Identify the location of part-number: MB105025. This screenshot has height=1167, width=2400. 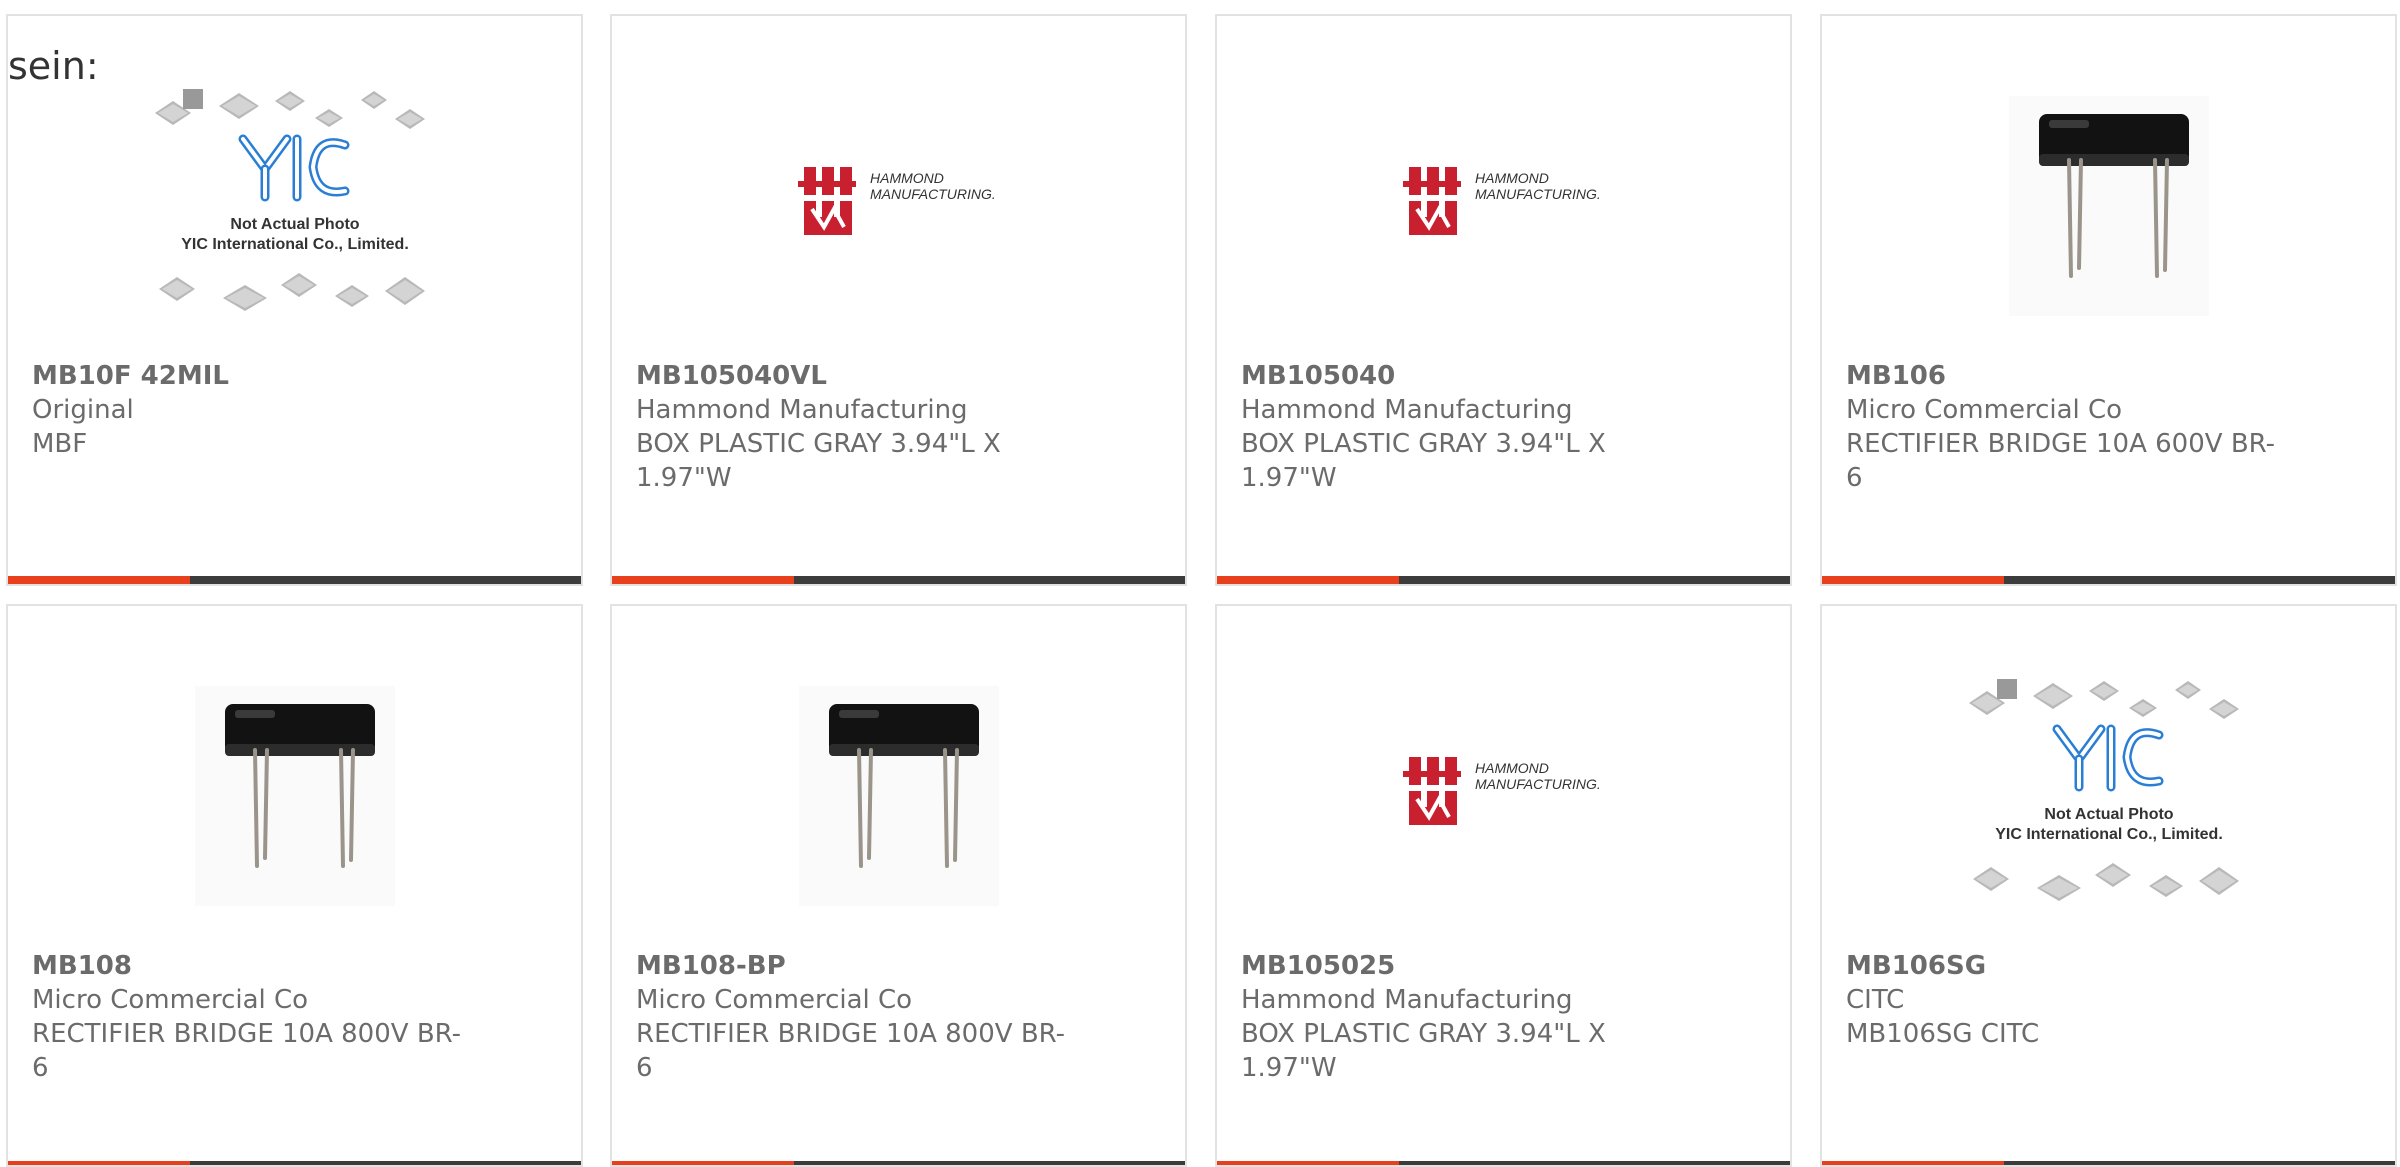
(1461, 966).